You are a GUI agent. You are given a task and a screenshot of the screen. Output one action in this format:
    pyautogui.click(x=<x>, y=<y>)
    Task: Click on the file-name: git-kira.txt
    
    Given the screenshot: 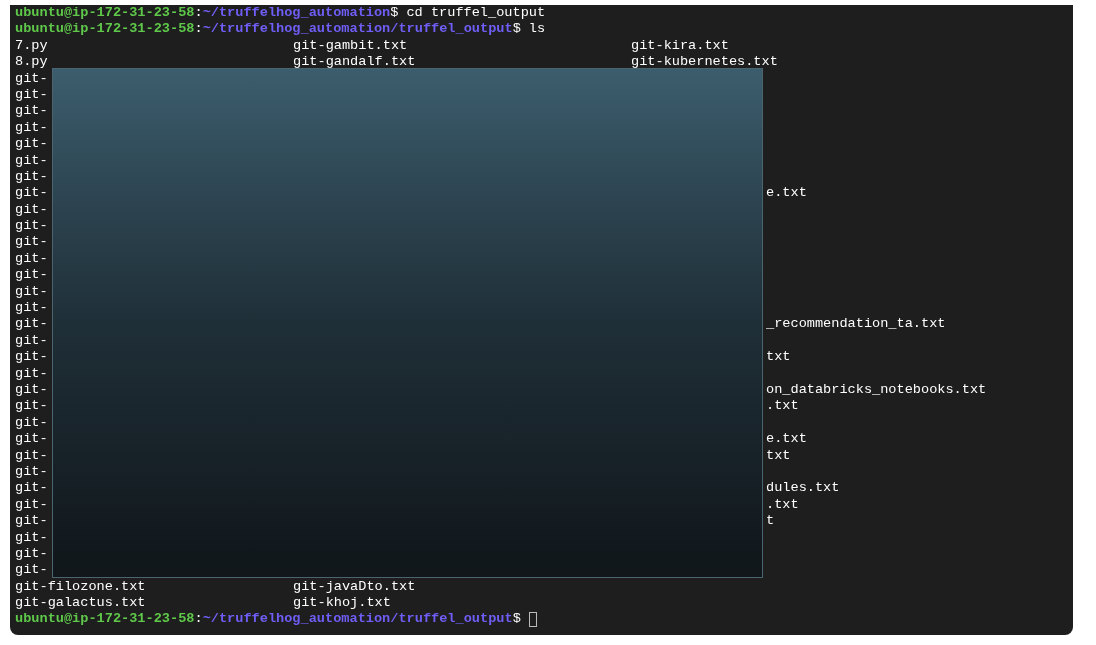 What is the action you would take?
    pyautogui.click(x=680, y=45)
    